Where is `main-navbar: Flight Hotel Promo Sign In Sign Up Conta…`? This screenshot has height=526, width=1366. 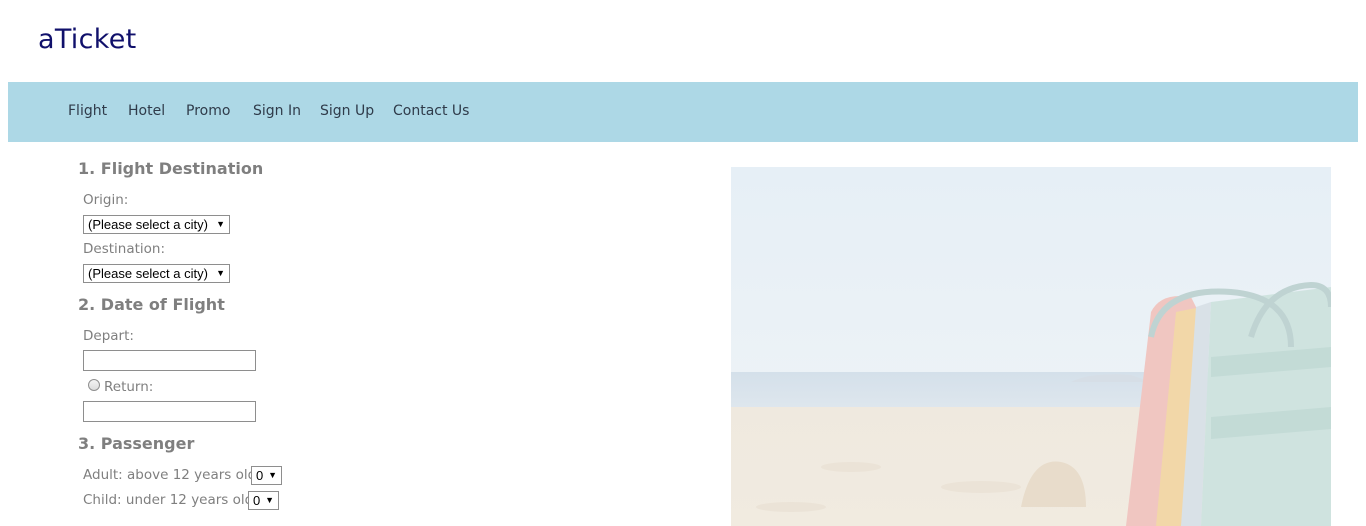
main-navbar: Flight Hotel Promo Sign In Sign Up Conta… is located at coordinates (683, 112).